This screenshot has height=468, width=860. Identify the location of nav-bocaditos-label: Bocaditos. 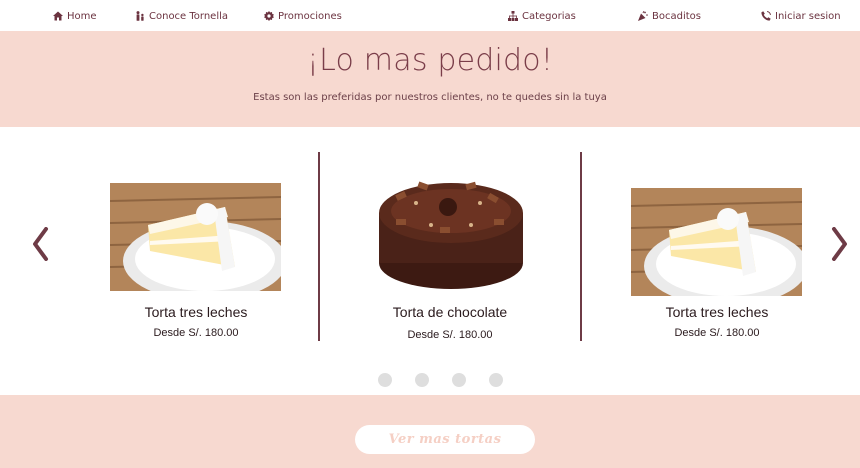
(676, 16).